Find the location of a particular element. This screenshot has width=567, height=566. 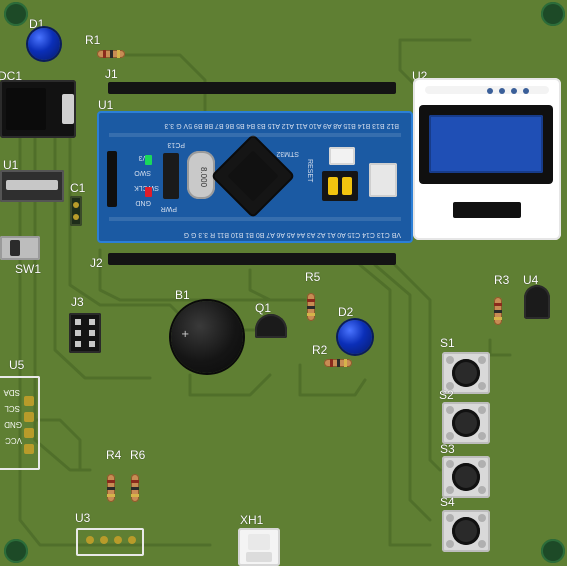

header-j1 is located at coordinates (252, 88).